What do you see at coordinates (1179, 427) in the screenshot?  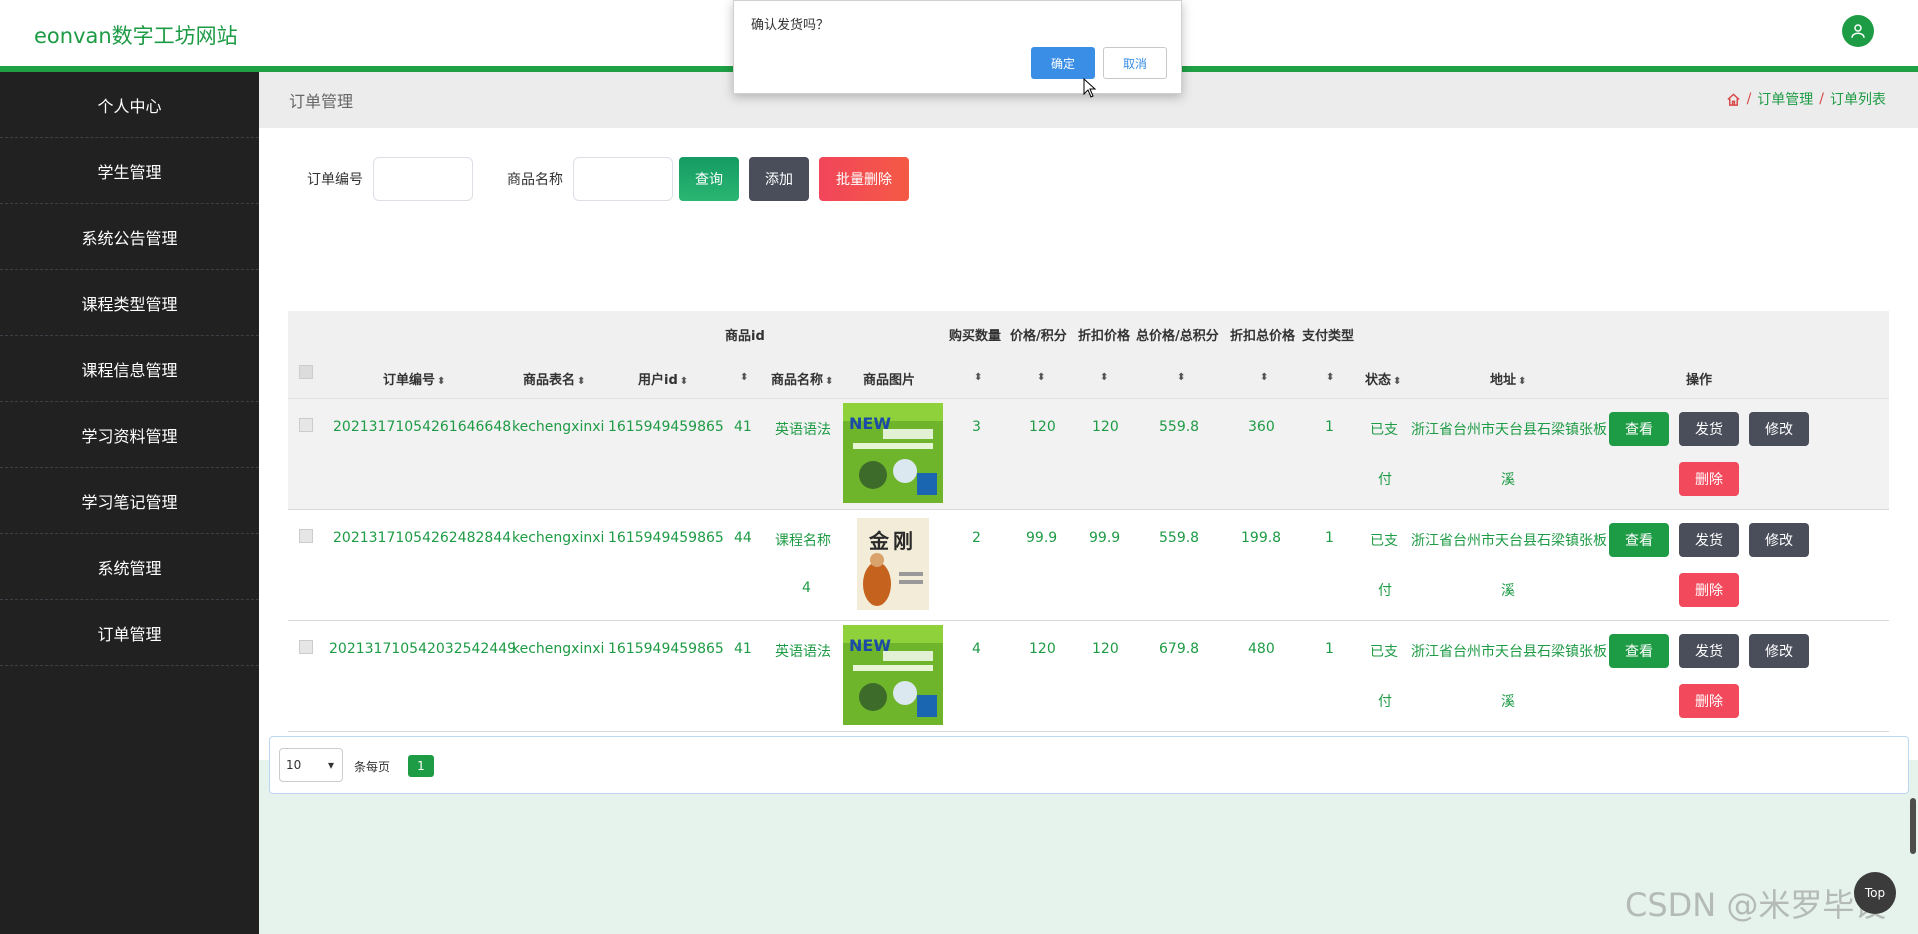 I see `cell-total-price: 559.8` at bounding box center [1179, 427].